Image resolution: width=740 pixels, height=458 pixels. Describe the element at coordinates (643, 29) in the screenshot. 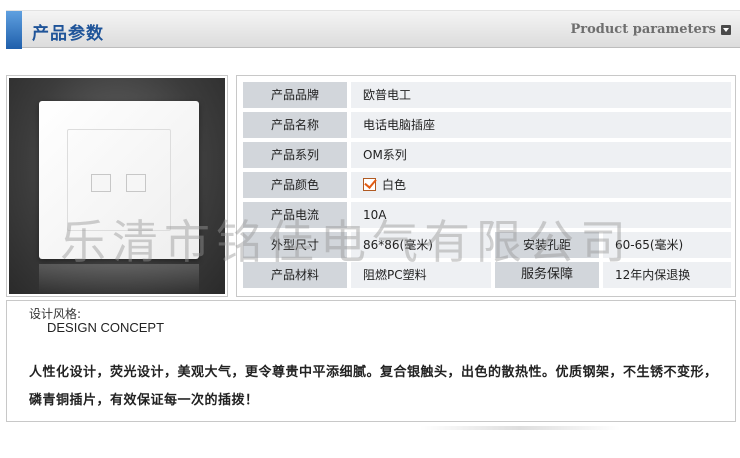

I see `section-subtitle: Product parameters` at that location.